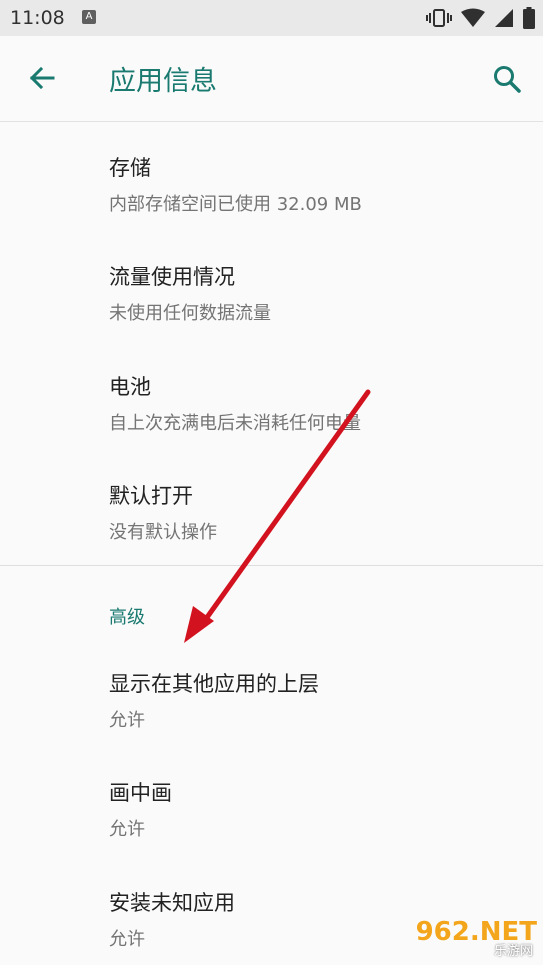 The width and height of the screenshot is (543, 965). What do you see at coordinates (130, 168) in the screenshot?
I see `item-title: 存储` at bounding box center [130, 168].